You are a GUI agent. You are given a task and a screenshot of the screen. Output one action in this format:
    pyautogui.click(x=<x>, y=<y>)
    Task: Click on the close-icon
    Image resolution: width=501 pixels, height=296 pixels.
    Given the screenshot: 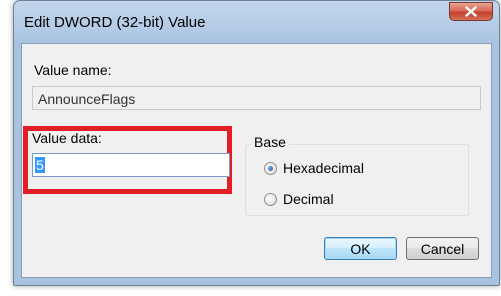 What is the action you would take?
    pyautogui.click(x=471, y=11)
    